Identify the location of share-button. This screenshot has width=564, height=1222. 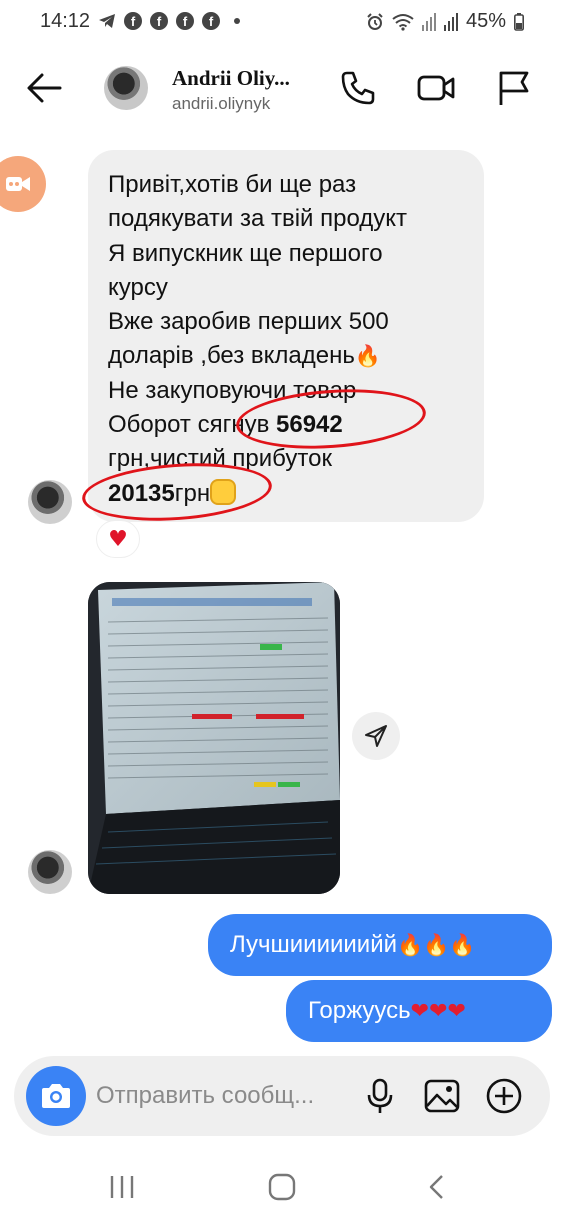
(376, 736).